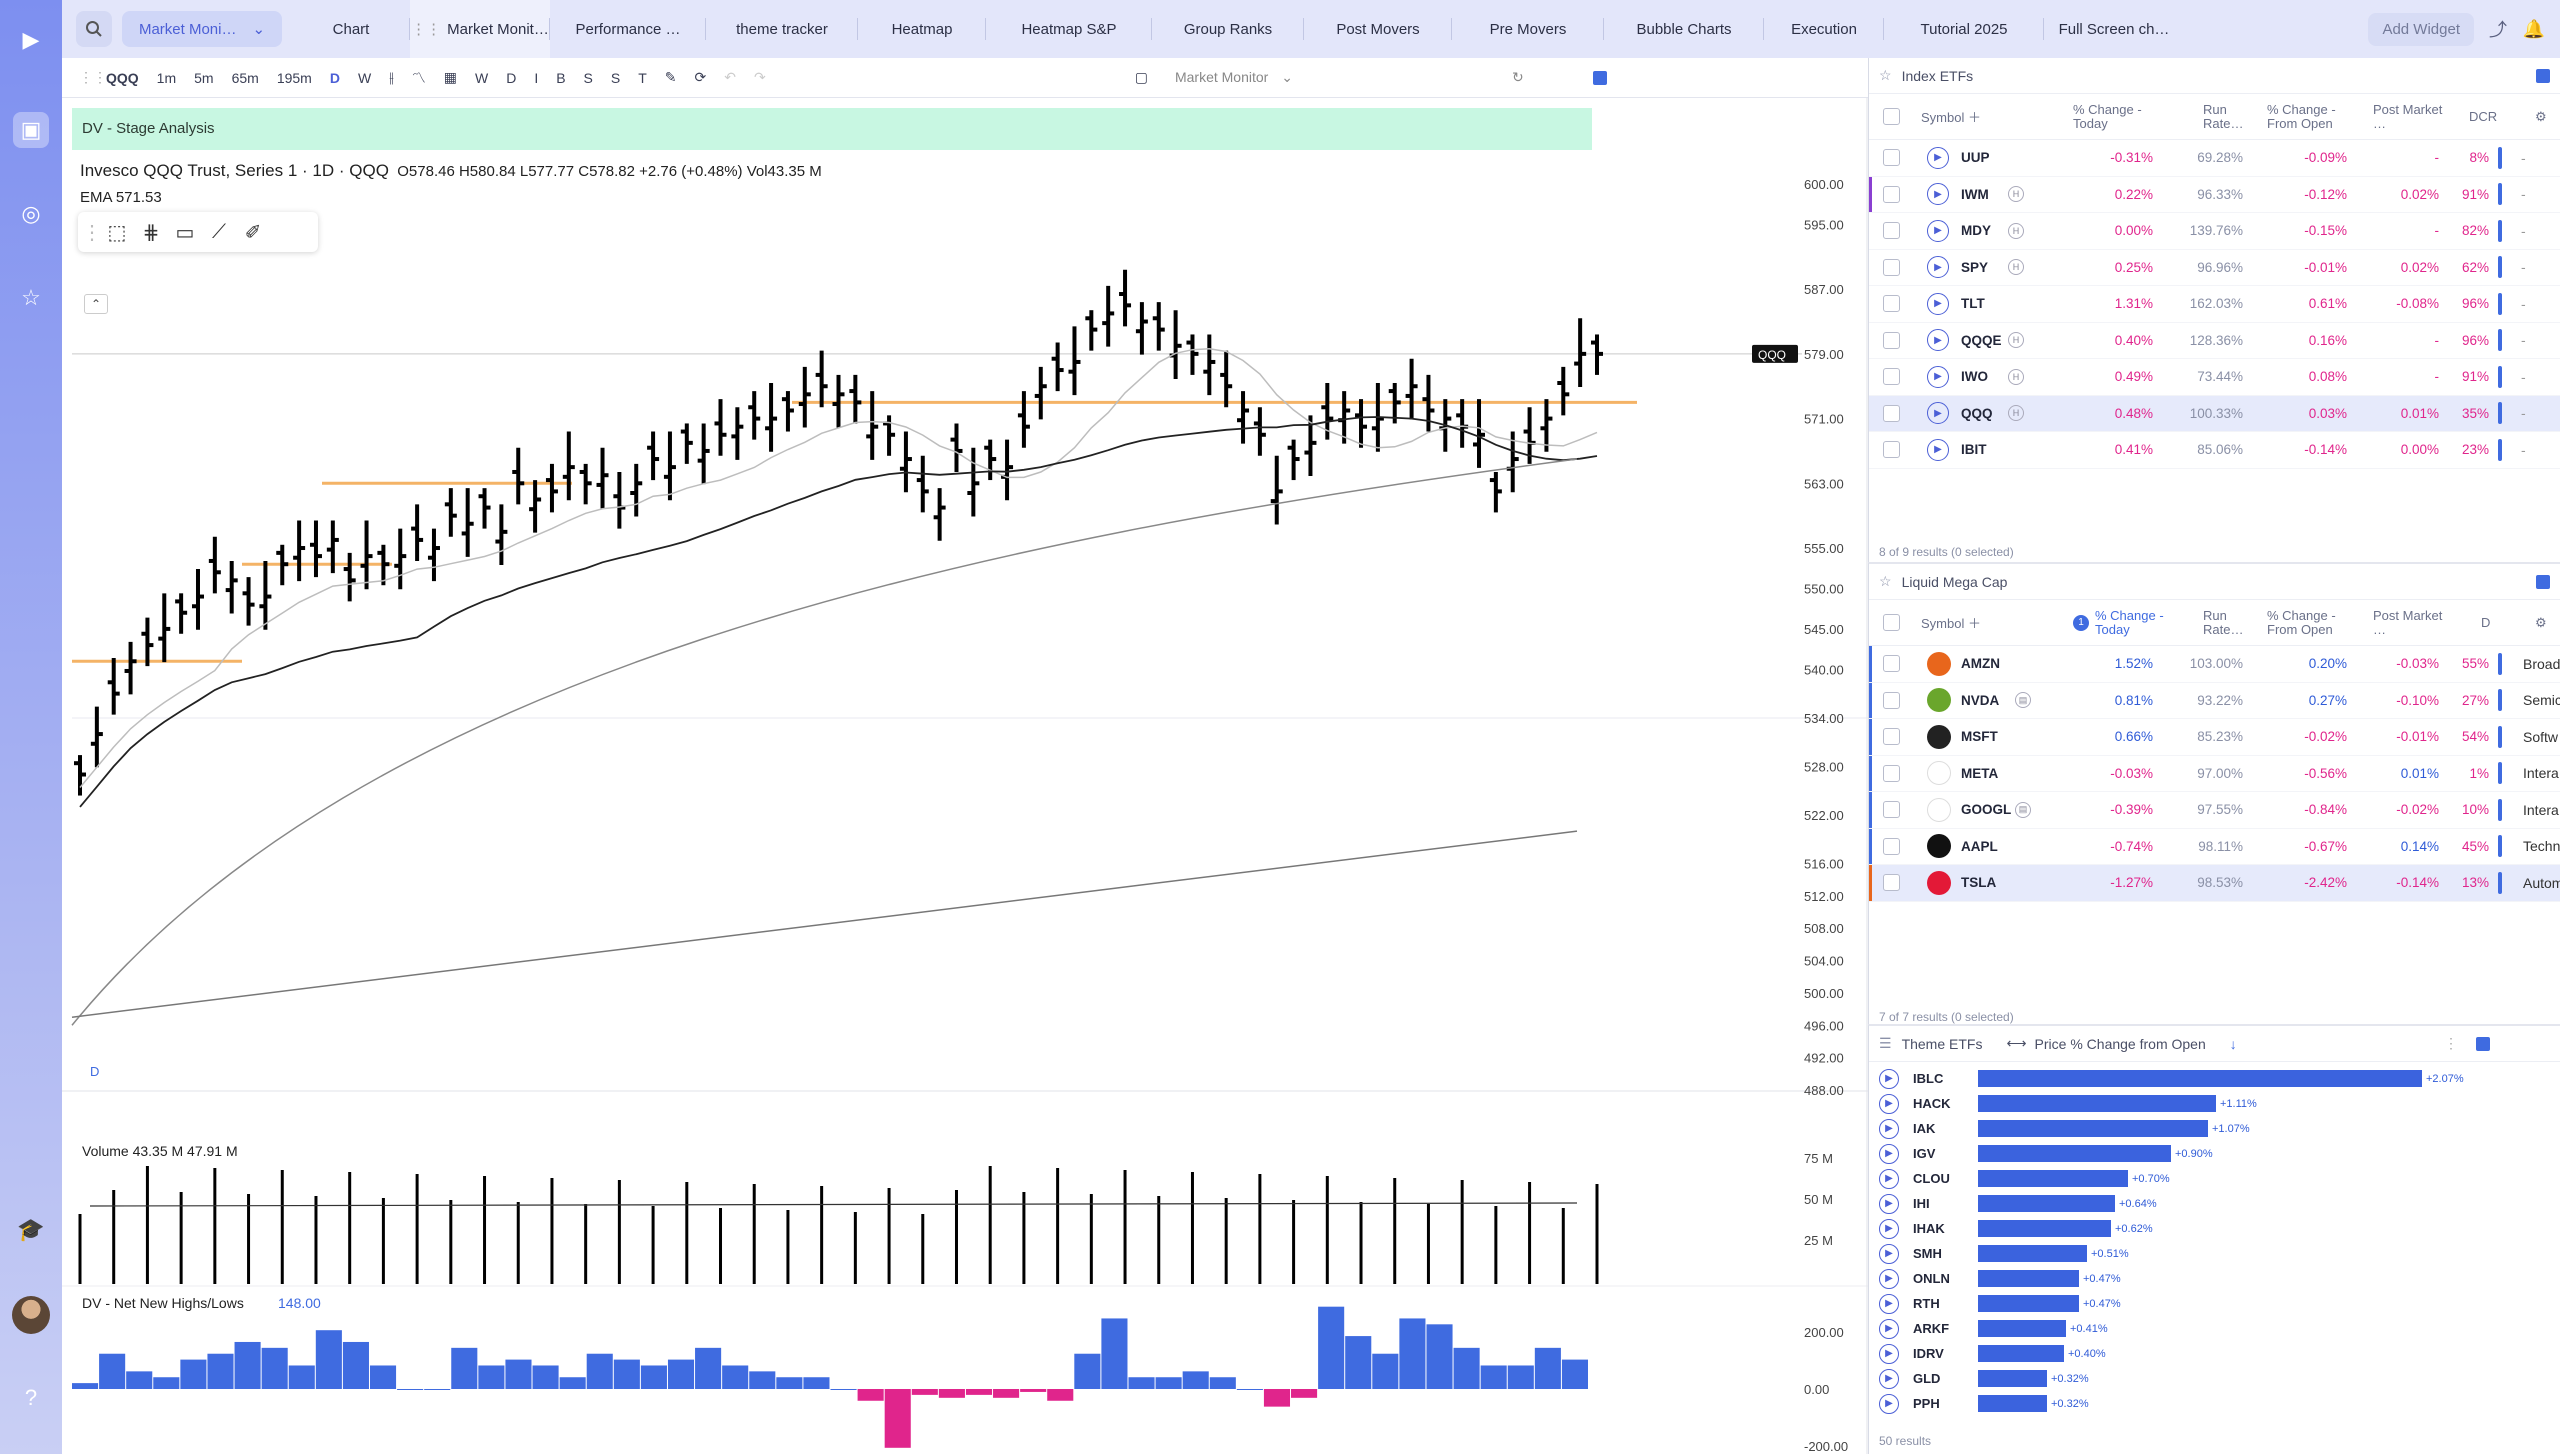  What do you see at coordinates (2214, 1153) in the screenshot?
I see `theme-row: ▶ IGV +0.90%` at bounding box center [2214, 1153].